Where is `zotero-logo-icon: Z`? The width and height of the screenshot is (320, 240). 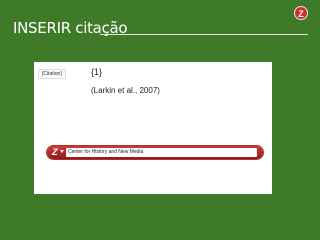
zotero-logo-icon: Z is located at coordinates (301, 13).